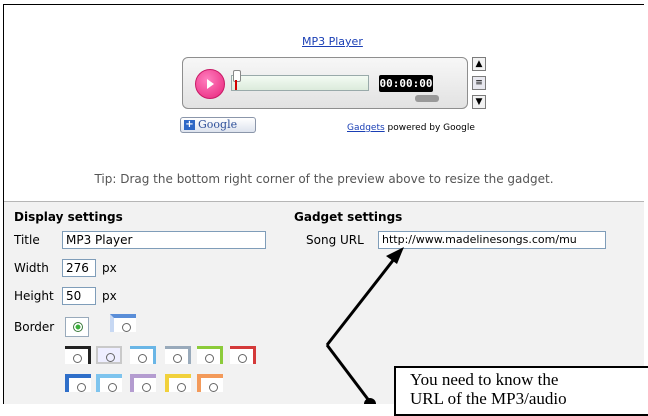 This screenshot has height=416, width=648. What do you see at coordinates (362, 299) in the screenshot?
I see `arrow-line-up` at bounding box center [362, 299].